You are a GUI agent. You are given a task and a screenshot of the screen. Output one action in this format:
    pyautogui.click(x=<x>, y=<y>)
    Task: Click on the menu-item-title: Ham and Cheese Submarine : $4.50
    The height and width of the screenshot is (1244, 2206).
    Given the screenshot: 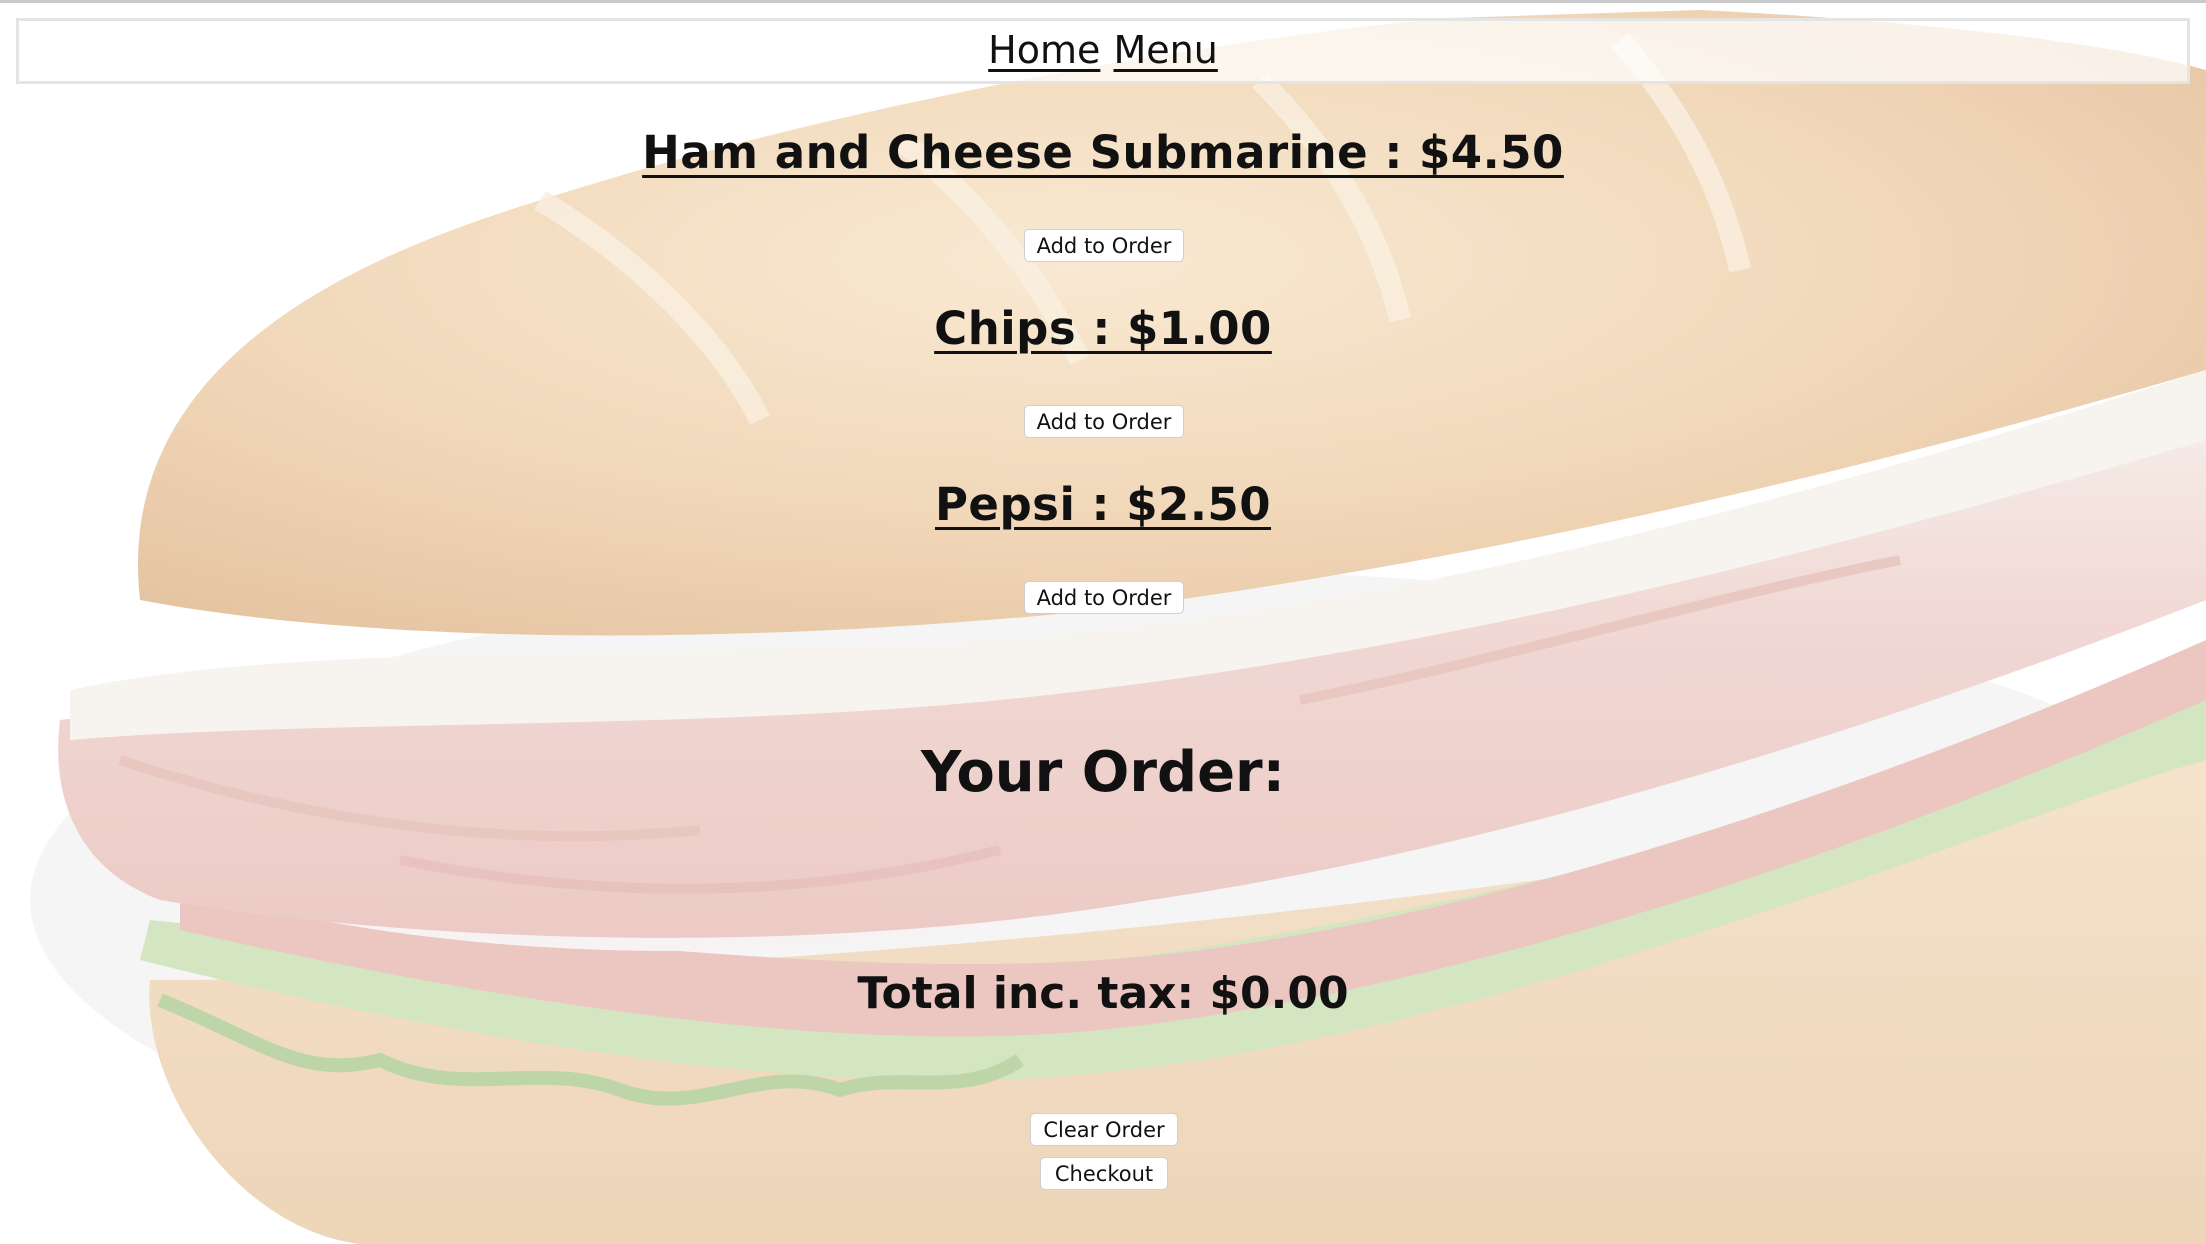 What is the action you would take?
    pyautogui.click(x=1103, y=152)
    